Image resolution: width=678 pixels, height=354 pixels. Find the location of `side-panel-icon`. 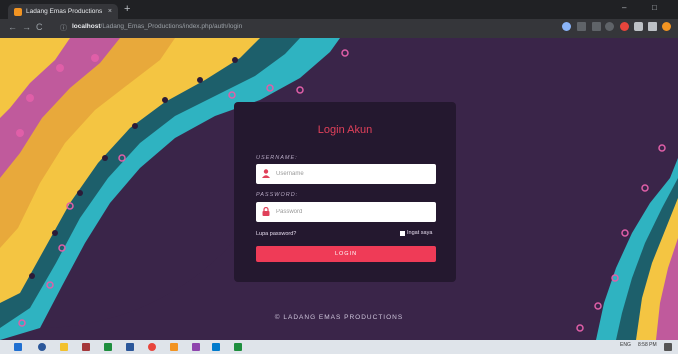

side-panel-icon is located at coordinates (652, 26).